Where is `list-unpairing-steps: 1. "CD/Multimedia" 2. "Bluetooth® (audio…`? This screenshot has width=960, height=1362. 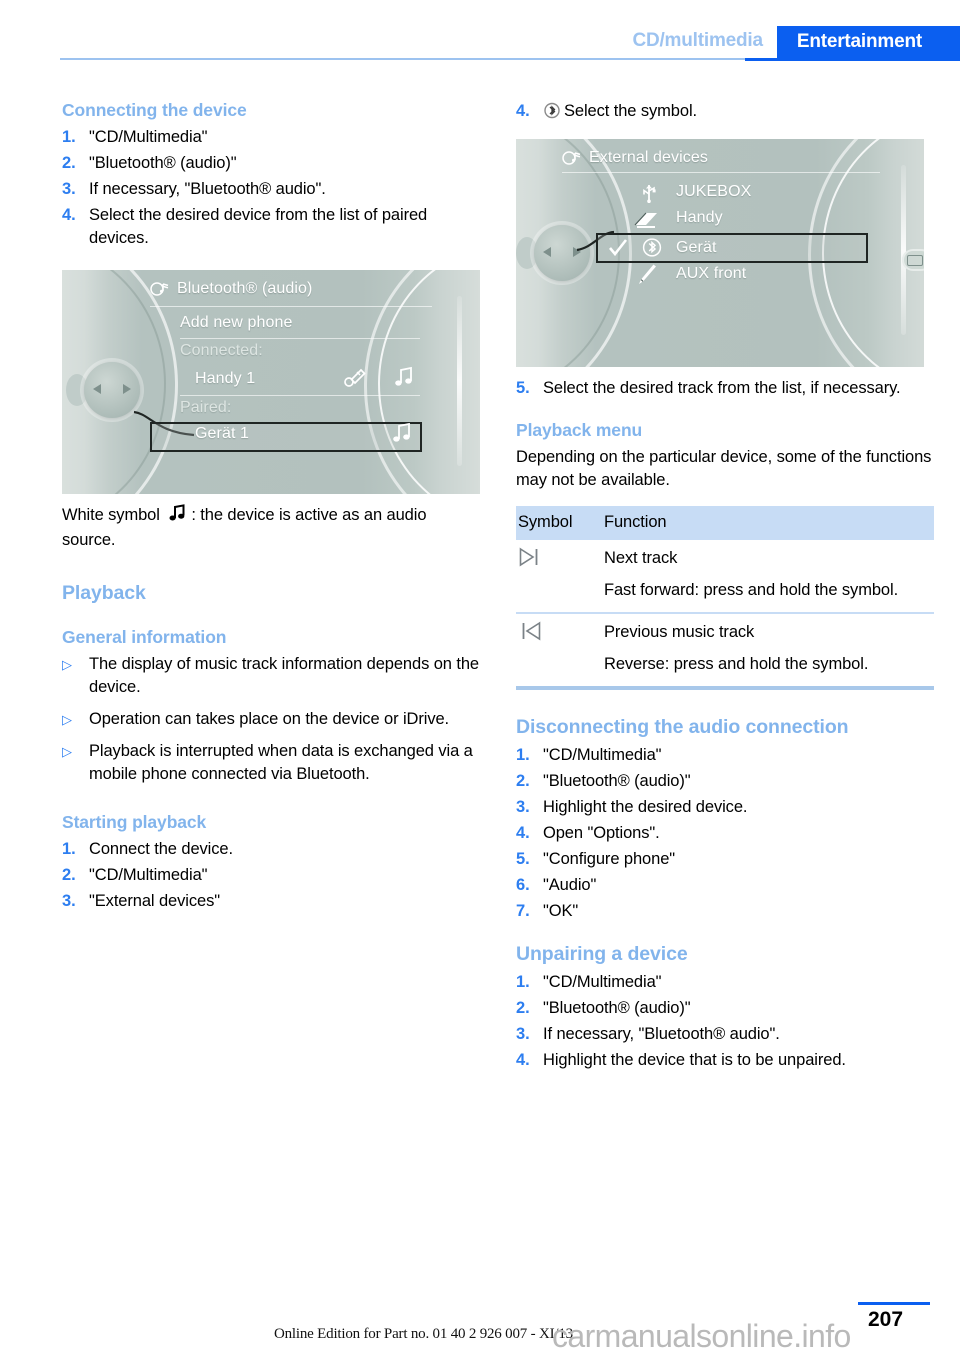
list-unpairing-steps: 1. "CD/Multimedia" 2. "Bluetooth® (audio… is located at coordinates (725, 1021).